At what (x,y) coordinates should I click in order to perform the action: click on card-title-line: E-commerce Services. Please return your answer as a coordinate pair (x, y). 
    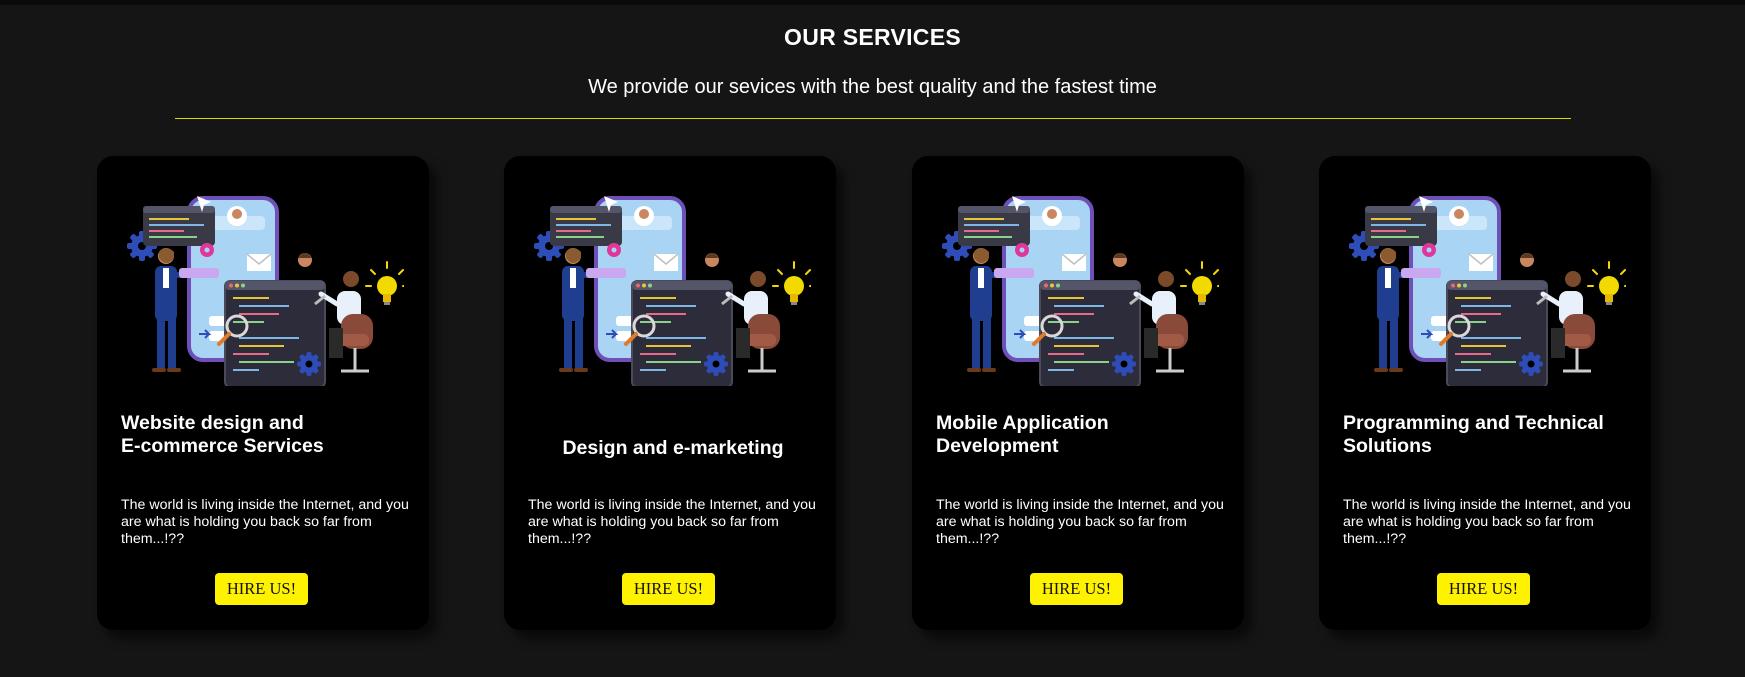
    Looking at the image, I should click on (222, 446).